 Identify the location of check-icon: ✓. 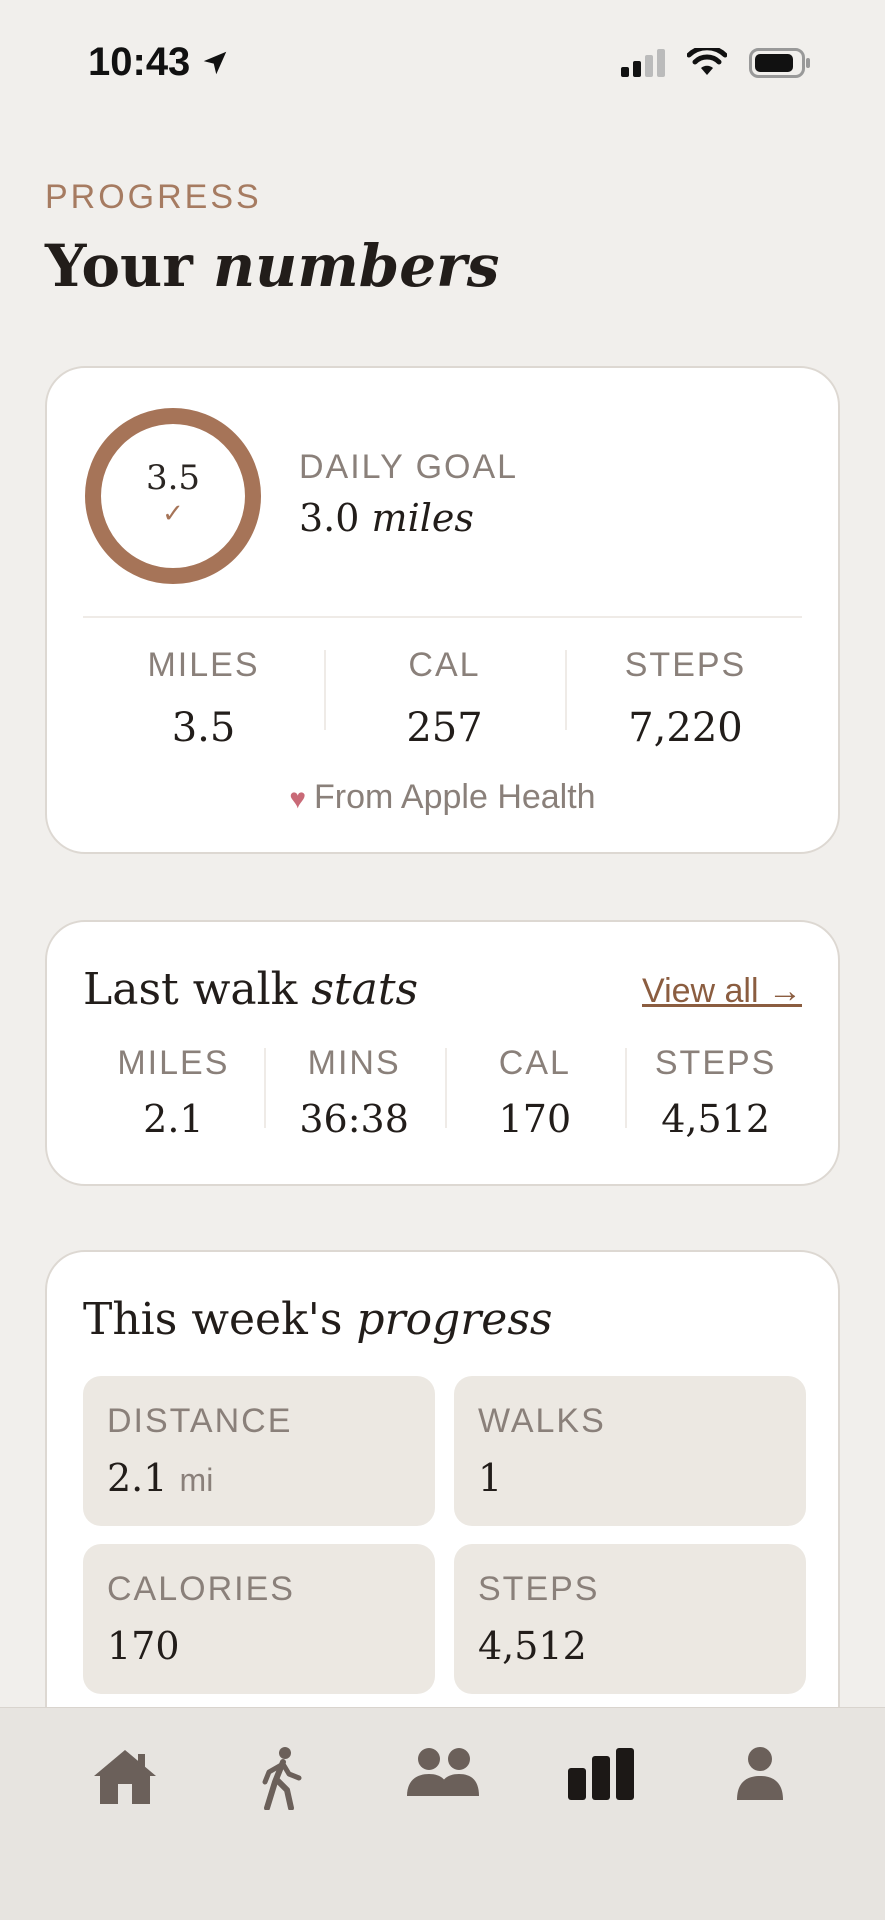
(173, 513).